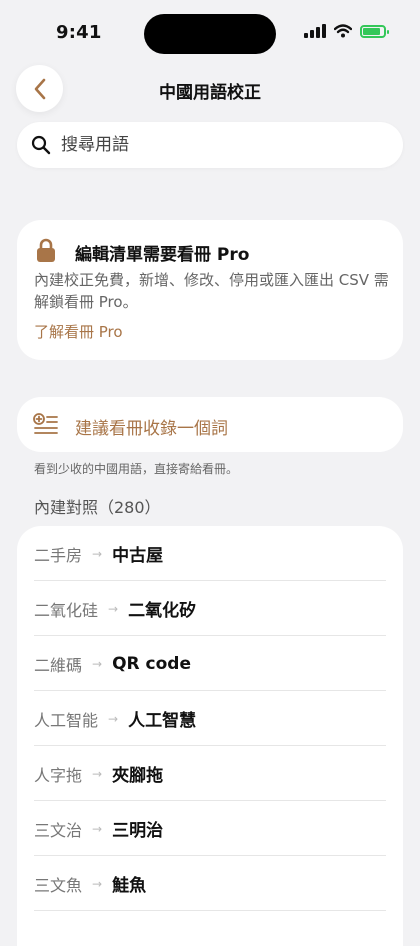 Image resolution: width=420 pixels, height=946 pixels. Describe the element at coordinates (210, 553) in the screenshot. I see `term-row: 二手房 → 中古屋` at that location.